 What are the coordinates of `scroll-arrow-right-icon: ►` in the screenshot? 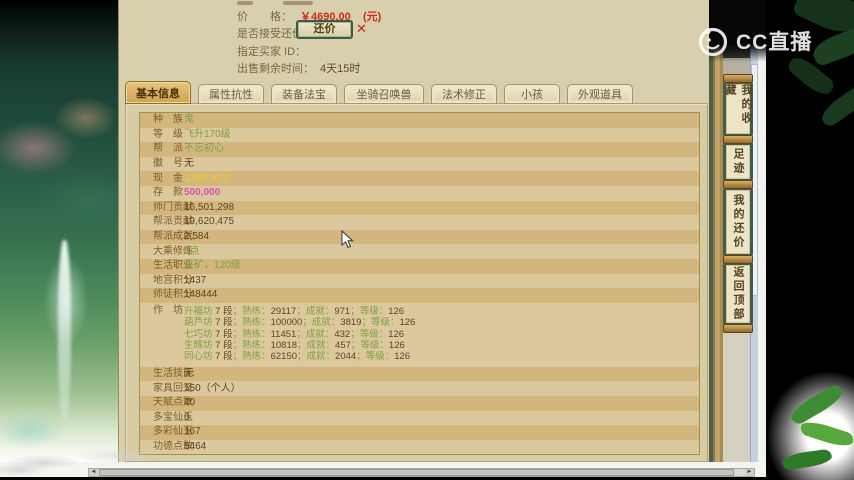 It's located at (749, 472).